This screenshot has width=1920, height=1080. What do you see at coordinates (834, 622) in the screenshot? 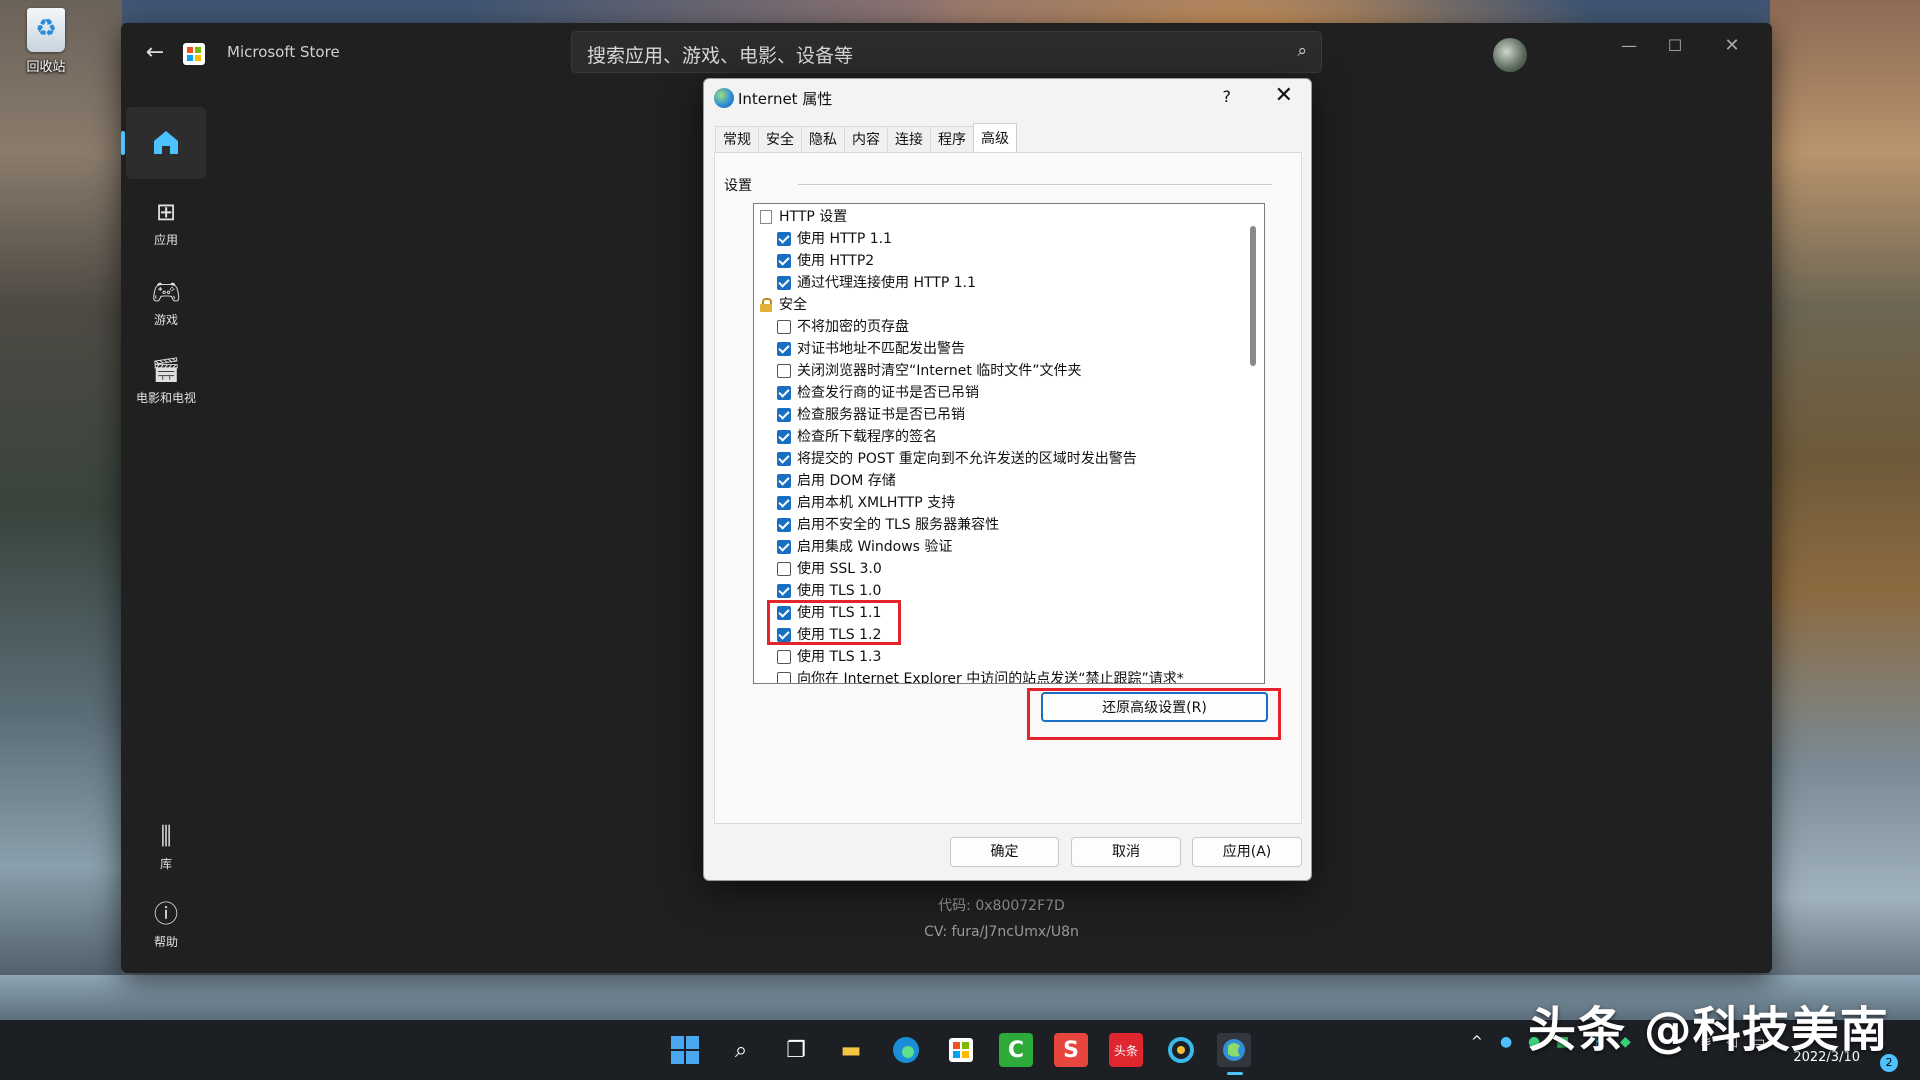
I see `highlight-tls-box` at bounding box center [834, 622].